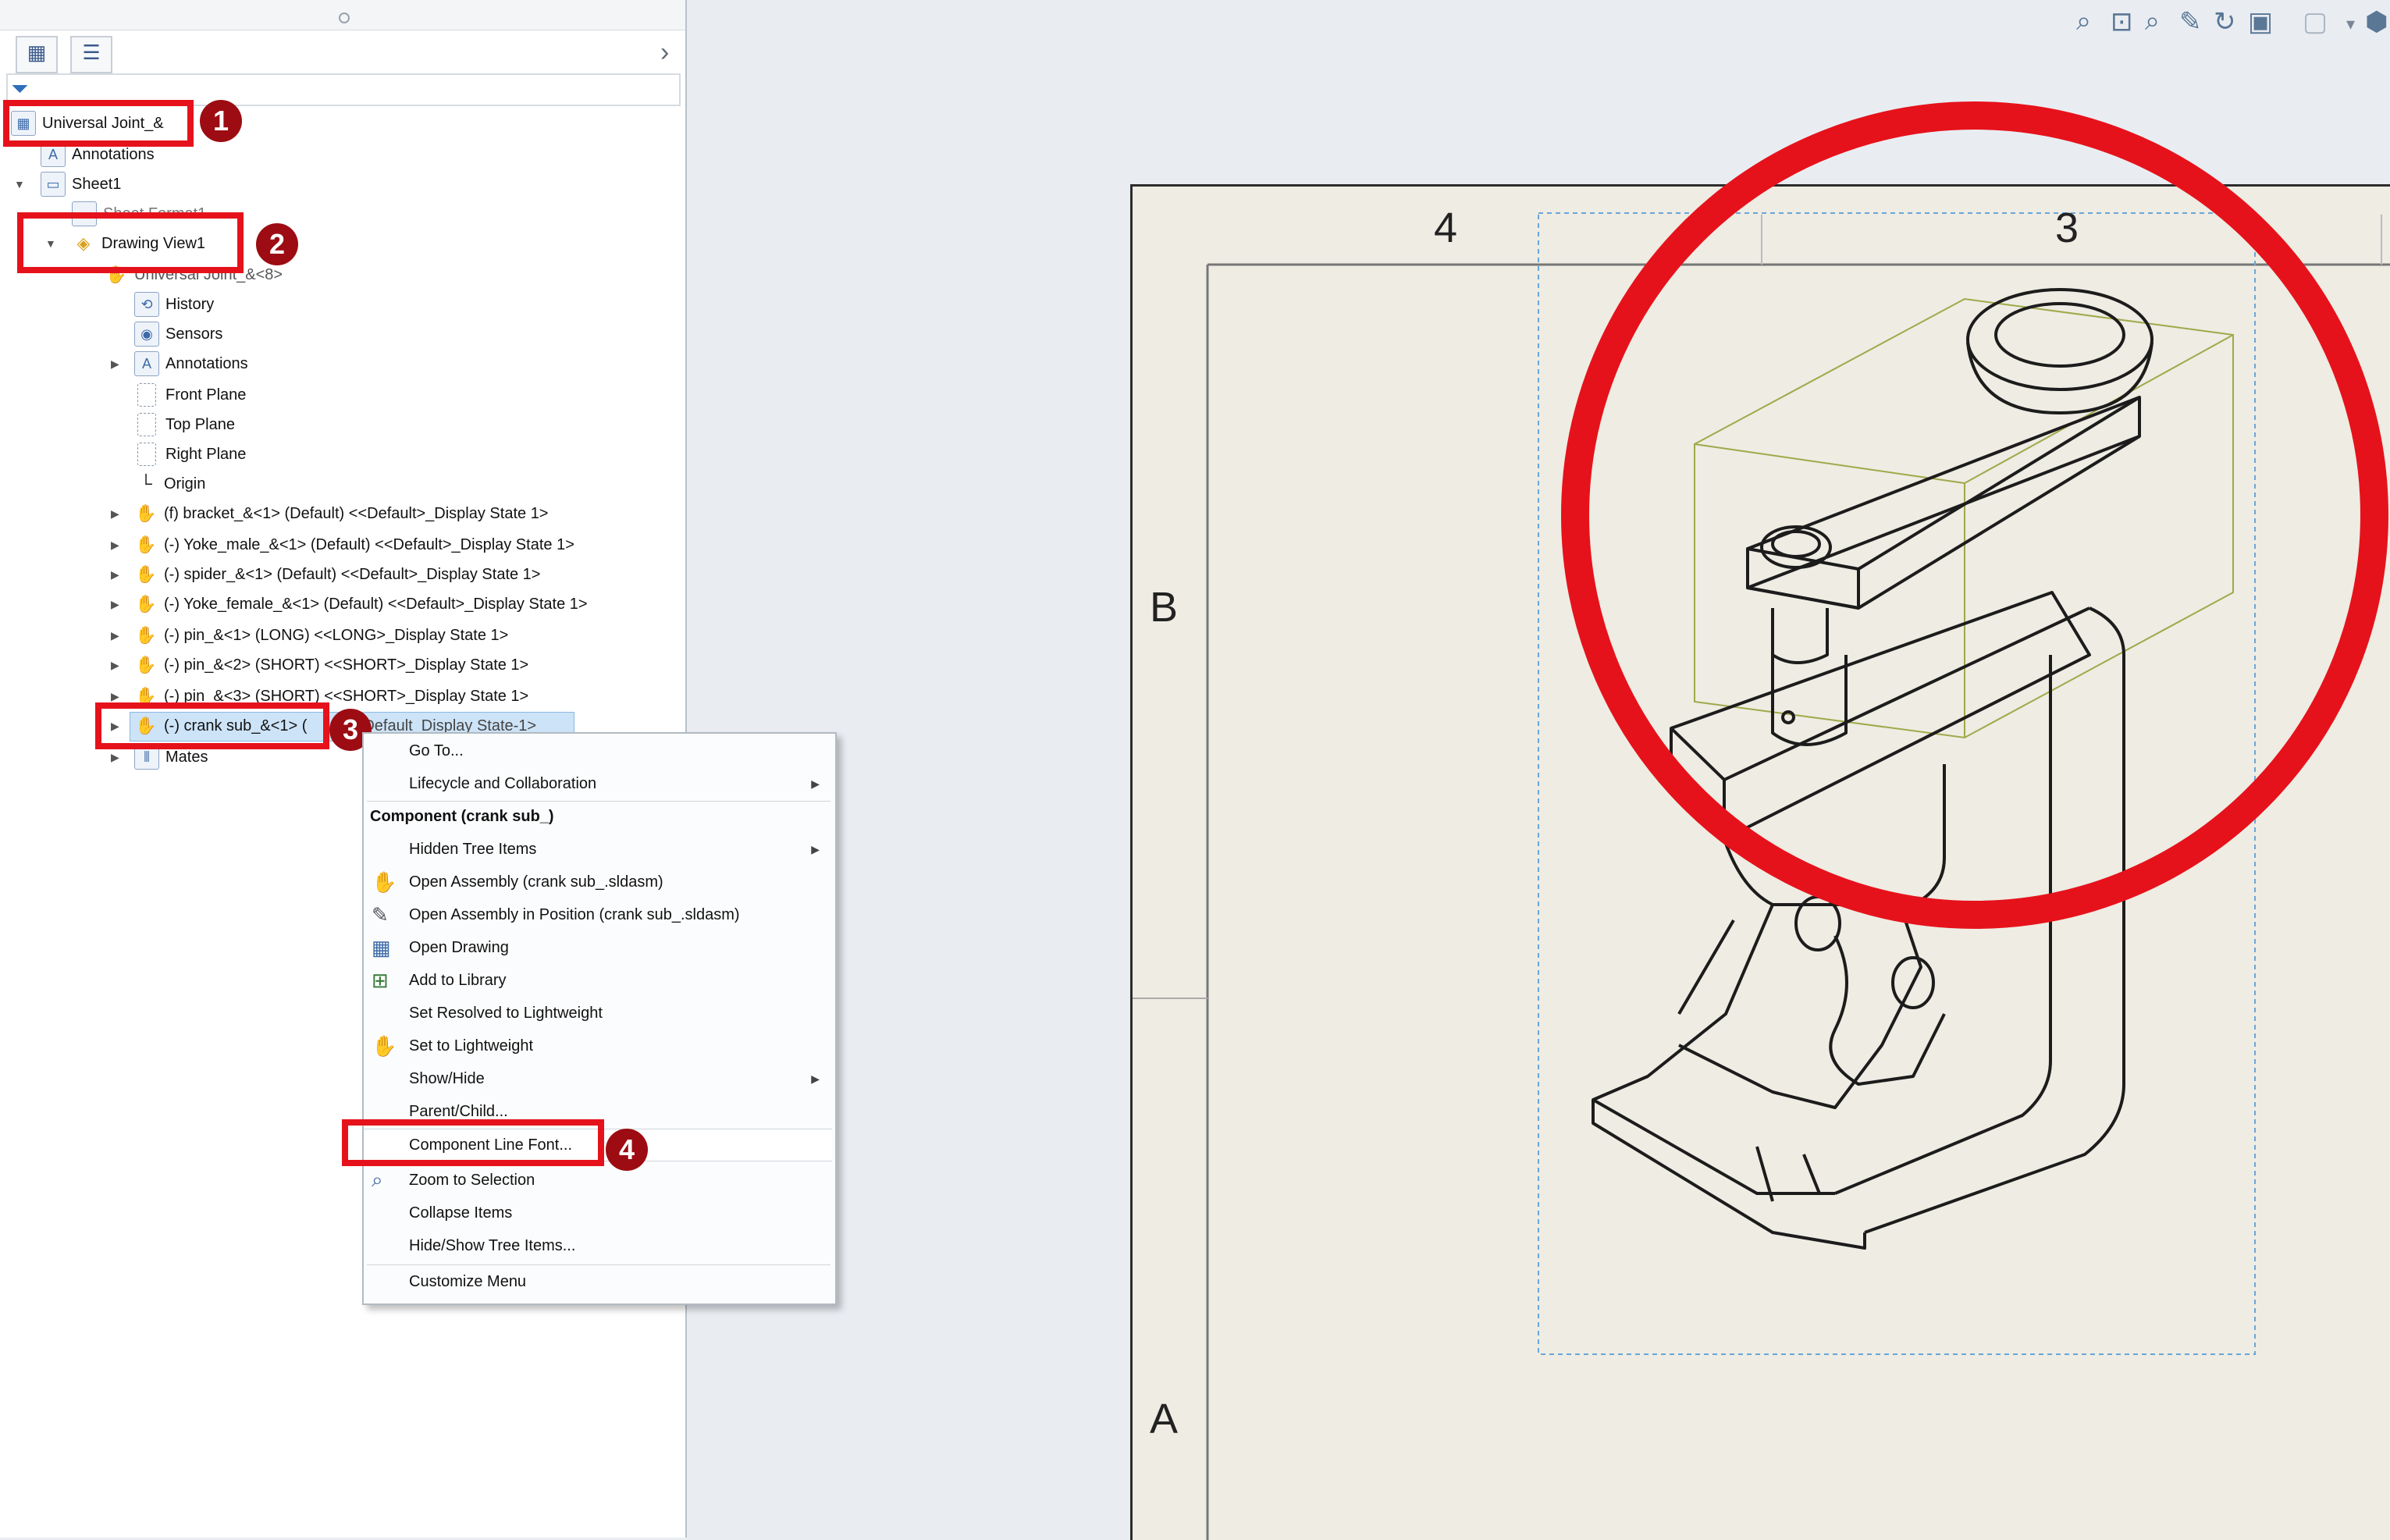  I want to click on plane-icon, so click(146, 395).